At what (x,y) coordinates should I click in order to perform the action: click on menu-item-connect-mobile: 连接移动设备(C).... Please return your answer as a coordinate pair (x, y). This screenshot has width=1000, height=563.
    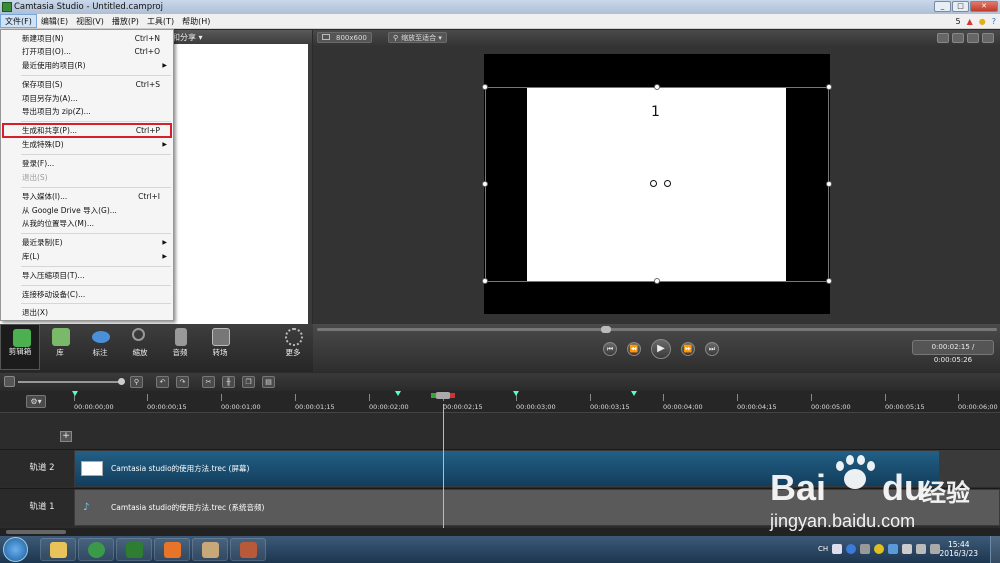
    Looking at the image, I should click on (87, 294).